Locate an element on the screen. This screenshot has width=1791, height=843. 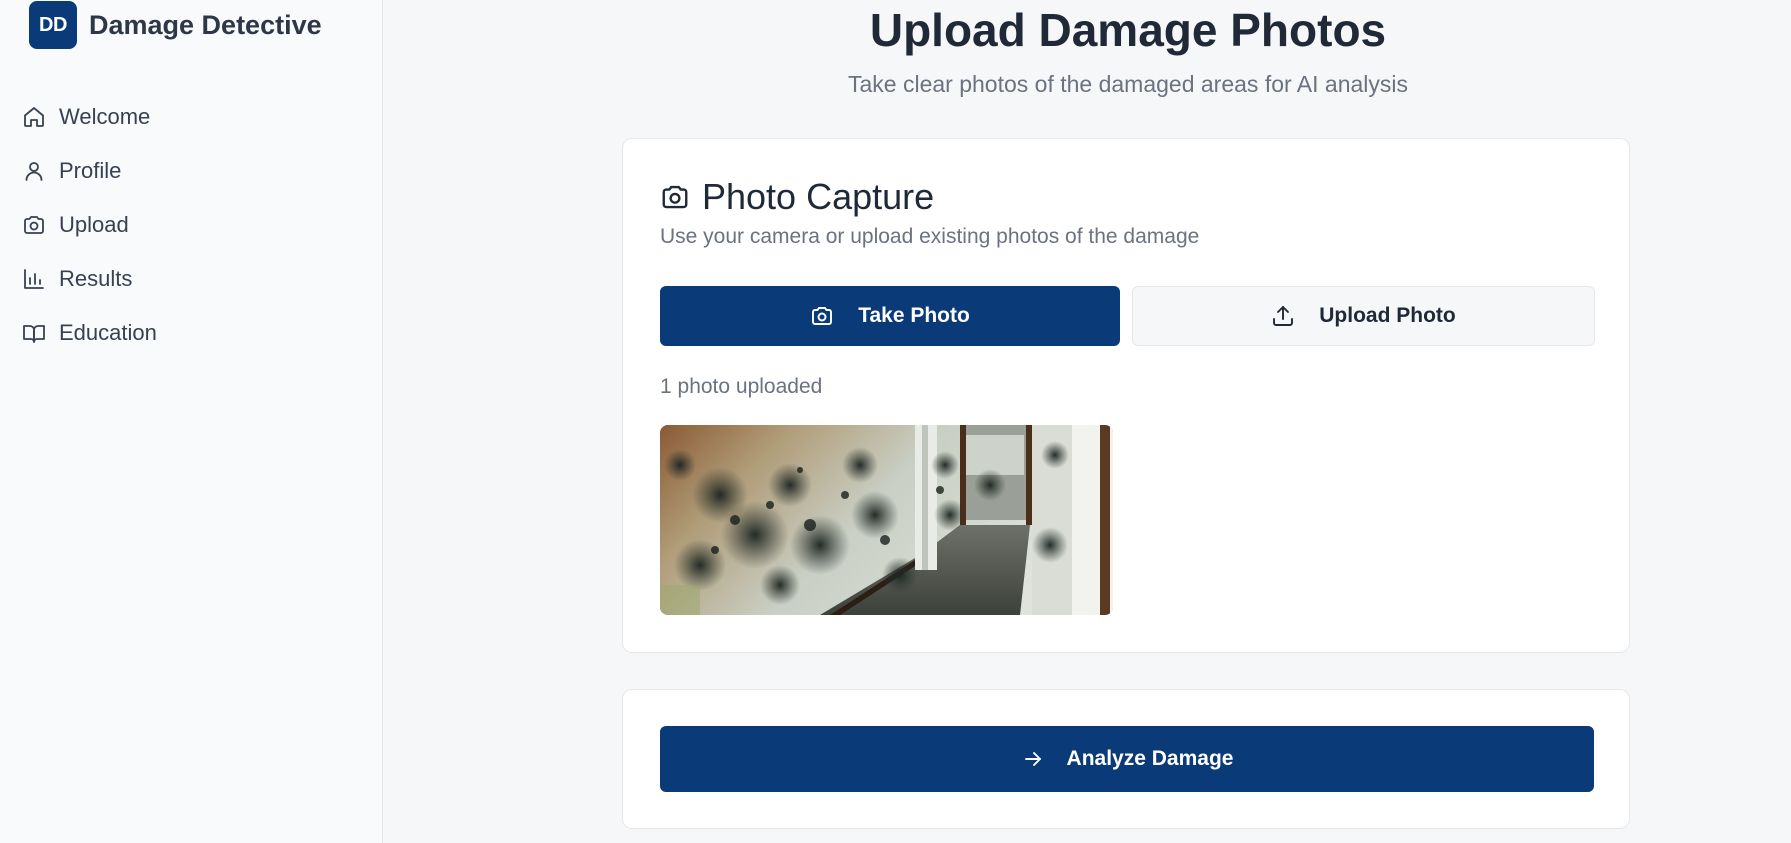
sidebar-item-welcome: Welcome is located at coordinates (89, 117).